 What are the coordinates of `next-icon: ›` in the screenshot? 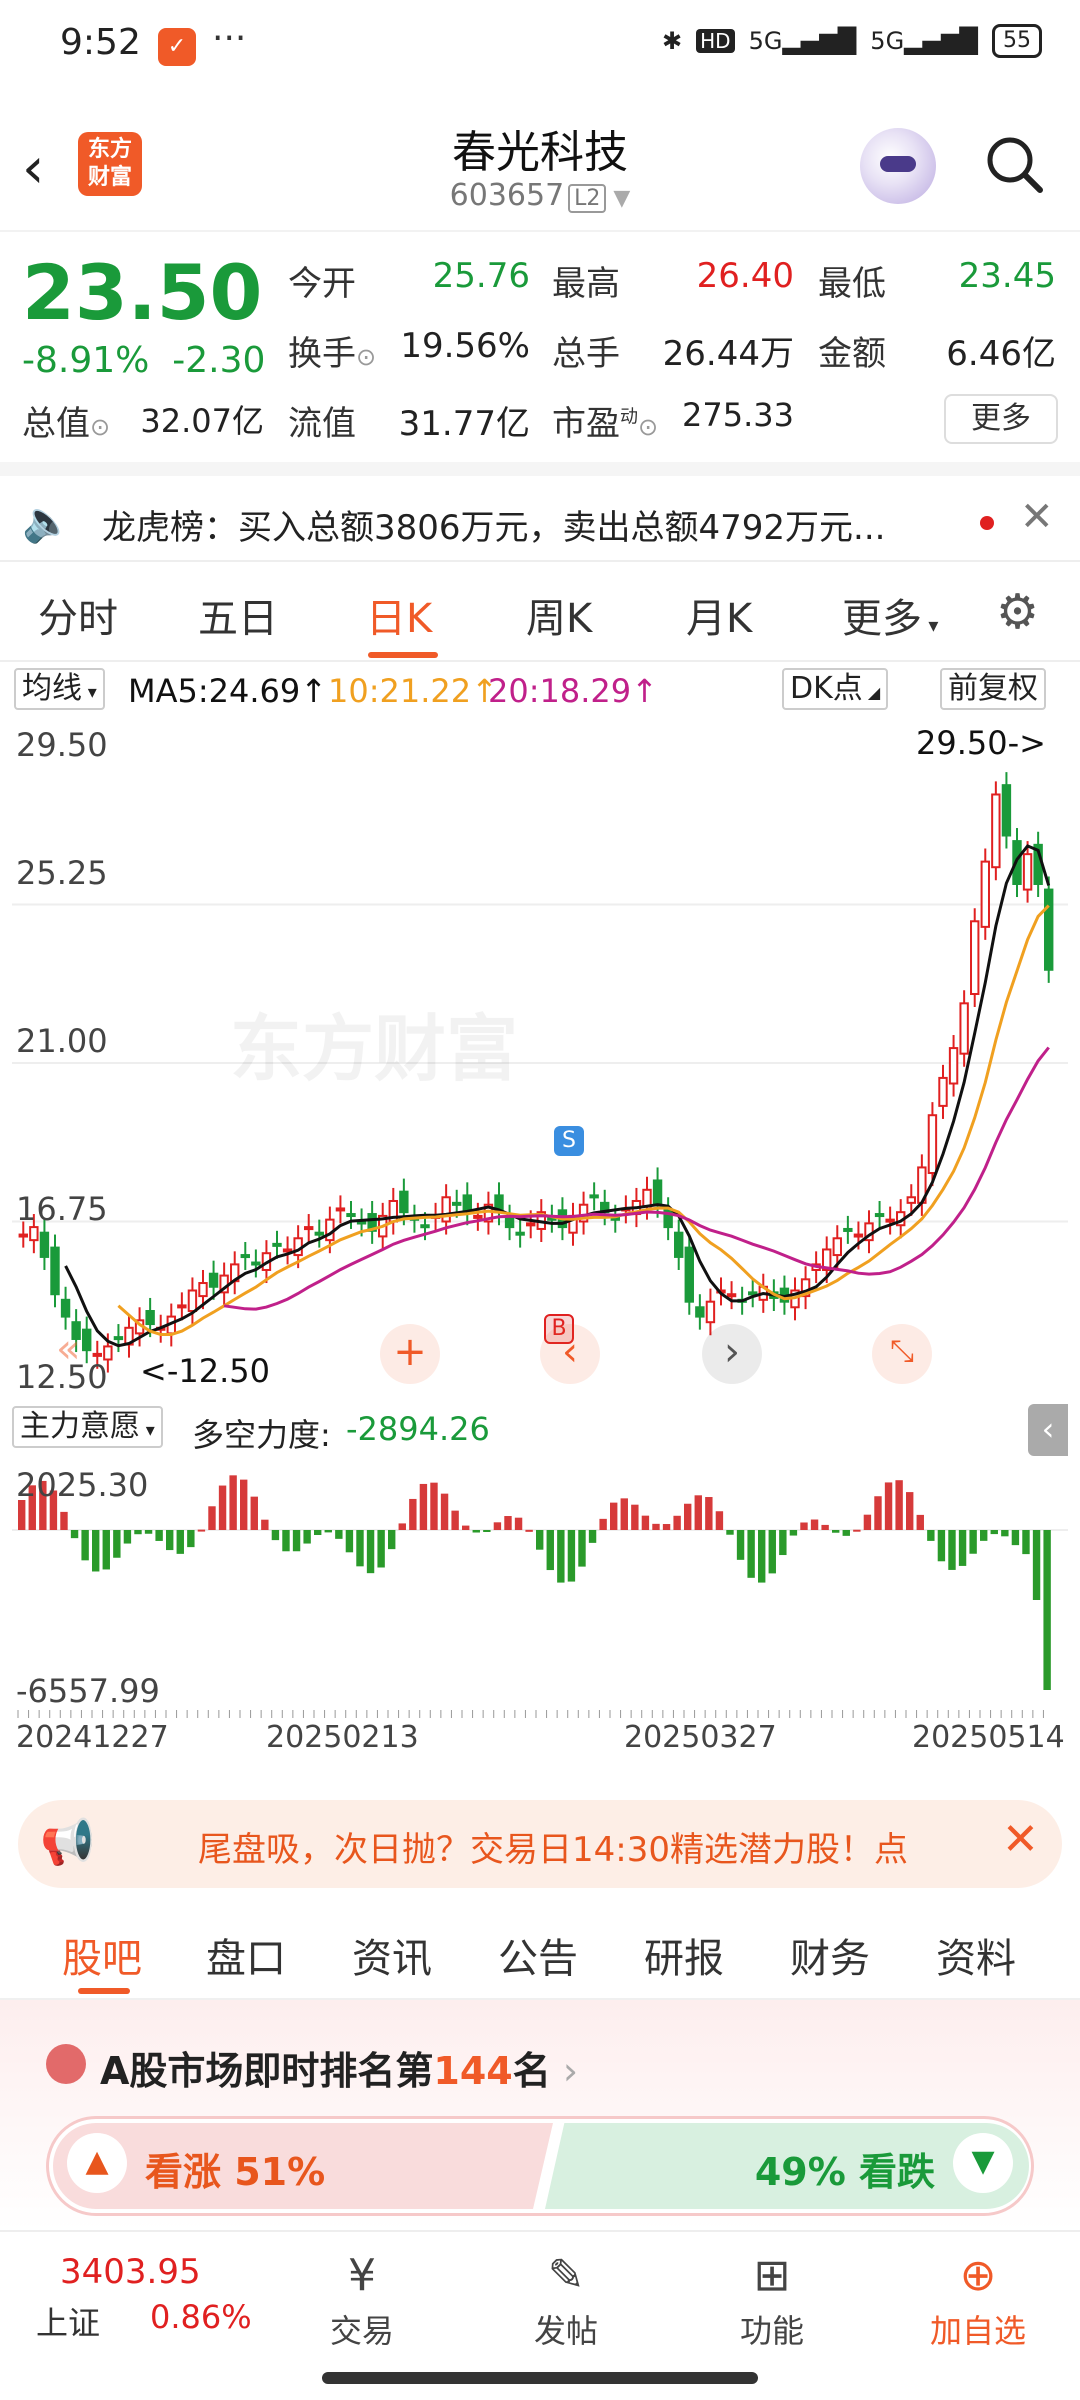 It's located at (732, 1354).